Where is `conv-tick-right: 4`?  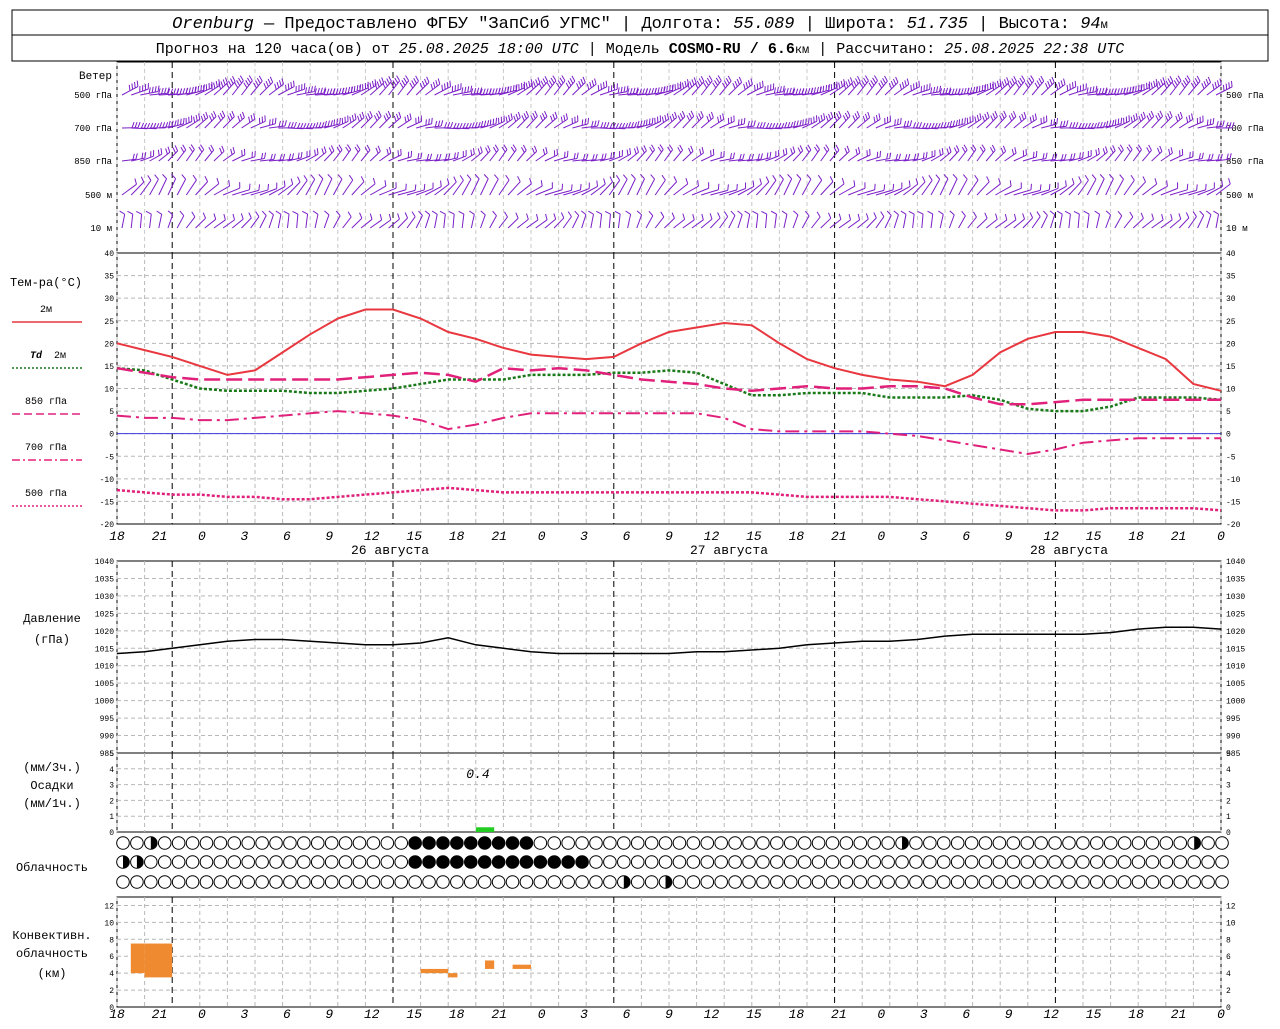 conv-tick-right: 4 is located at coordinates (1228, 974).